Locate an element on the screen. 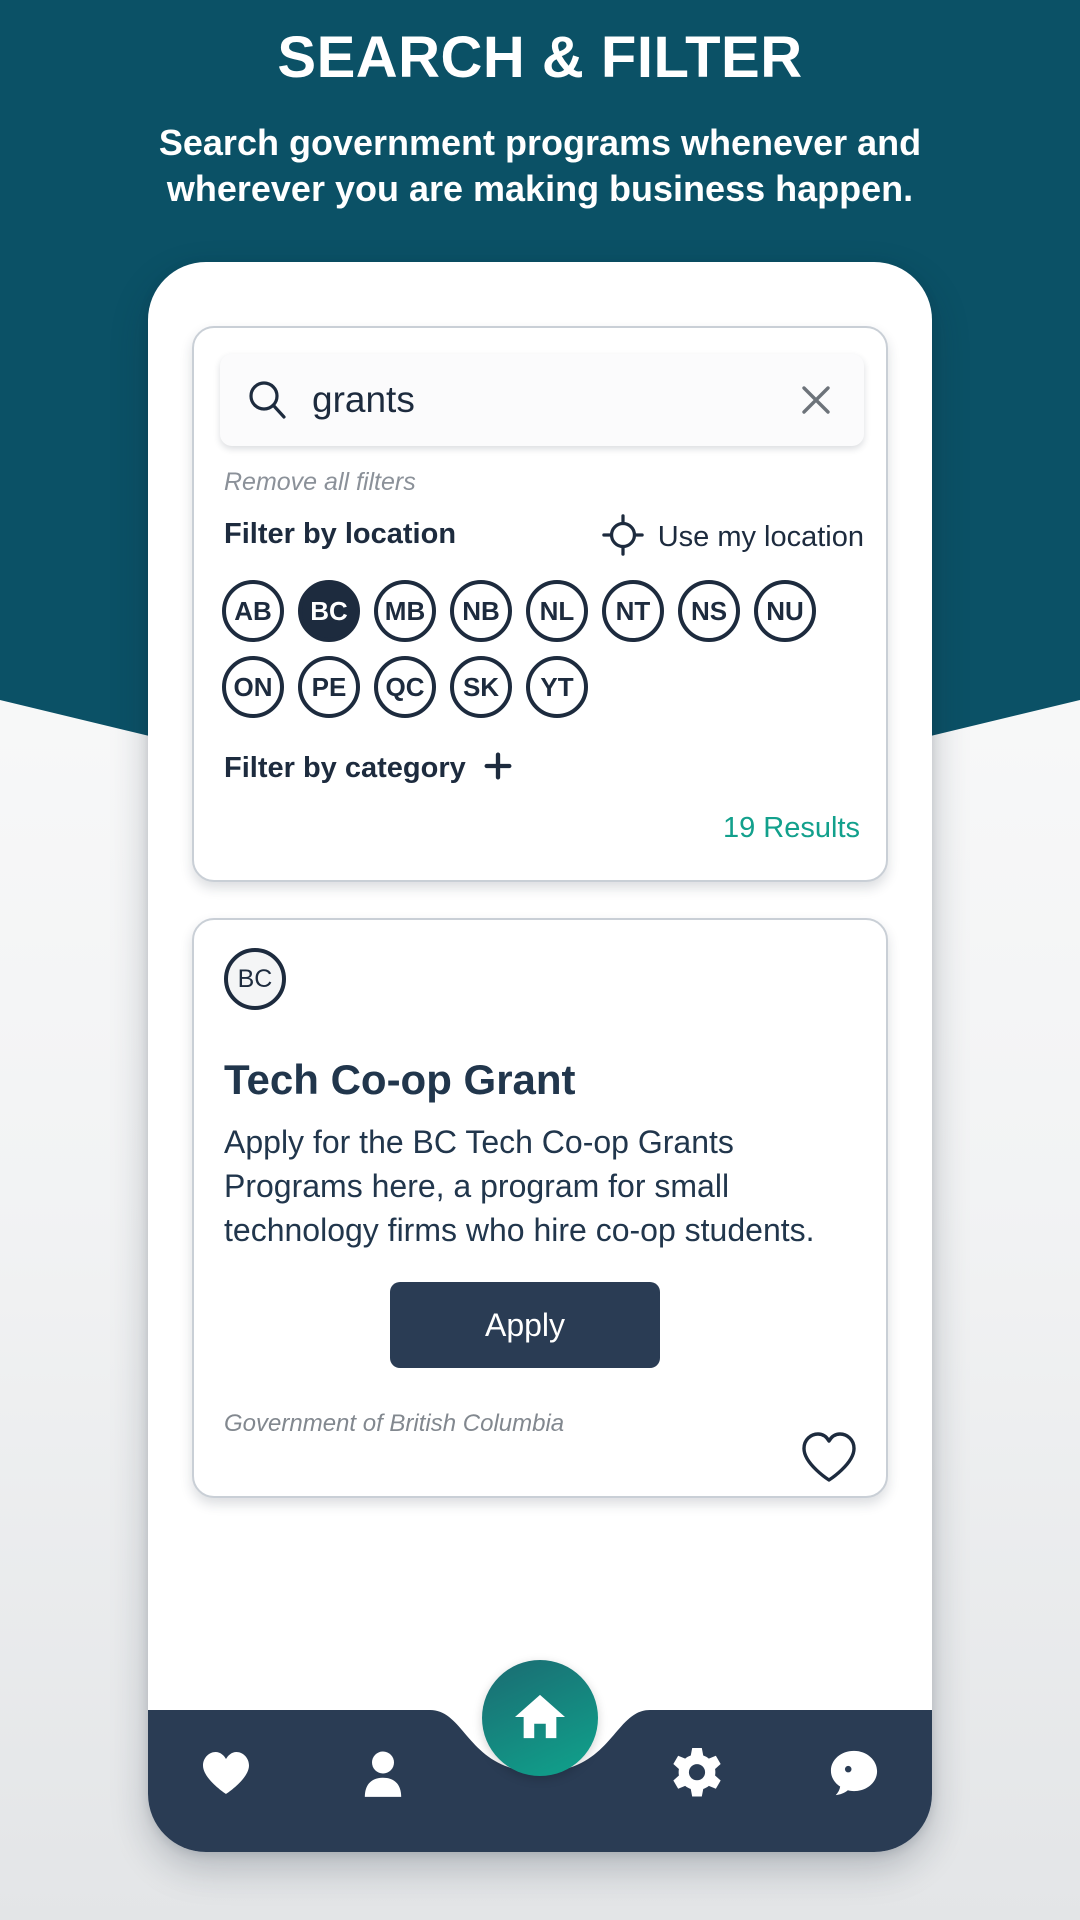  search-field: grants is located at coordinates (542, 400).